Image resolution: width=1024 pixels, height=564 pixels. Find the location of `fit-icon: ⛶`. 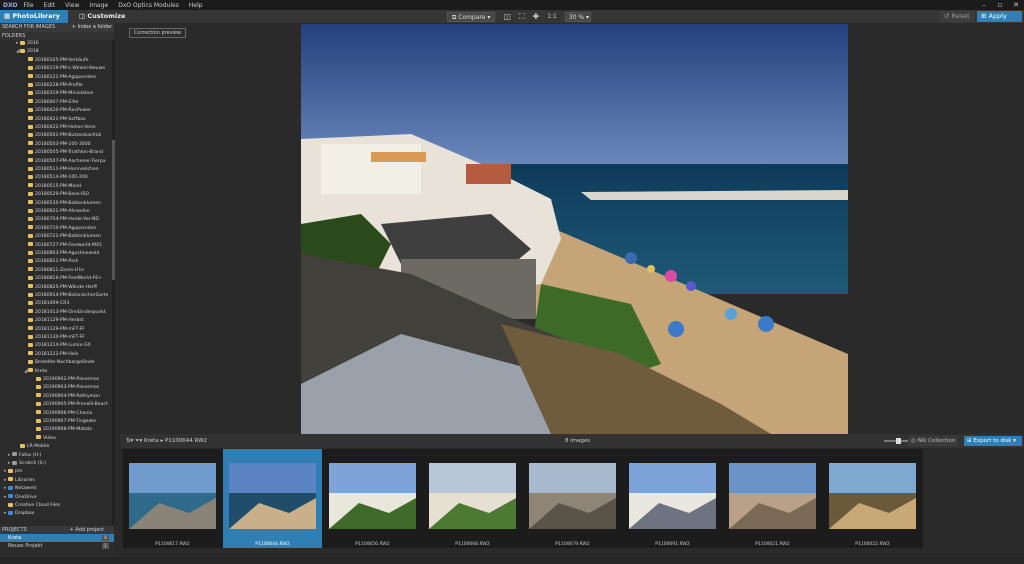

fit-icon: ⛶ is located at coordinates (522, 17).